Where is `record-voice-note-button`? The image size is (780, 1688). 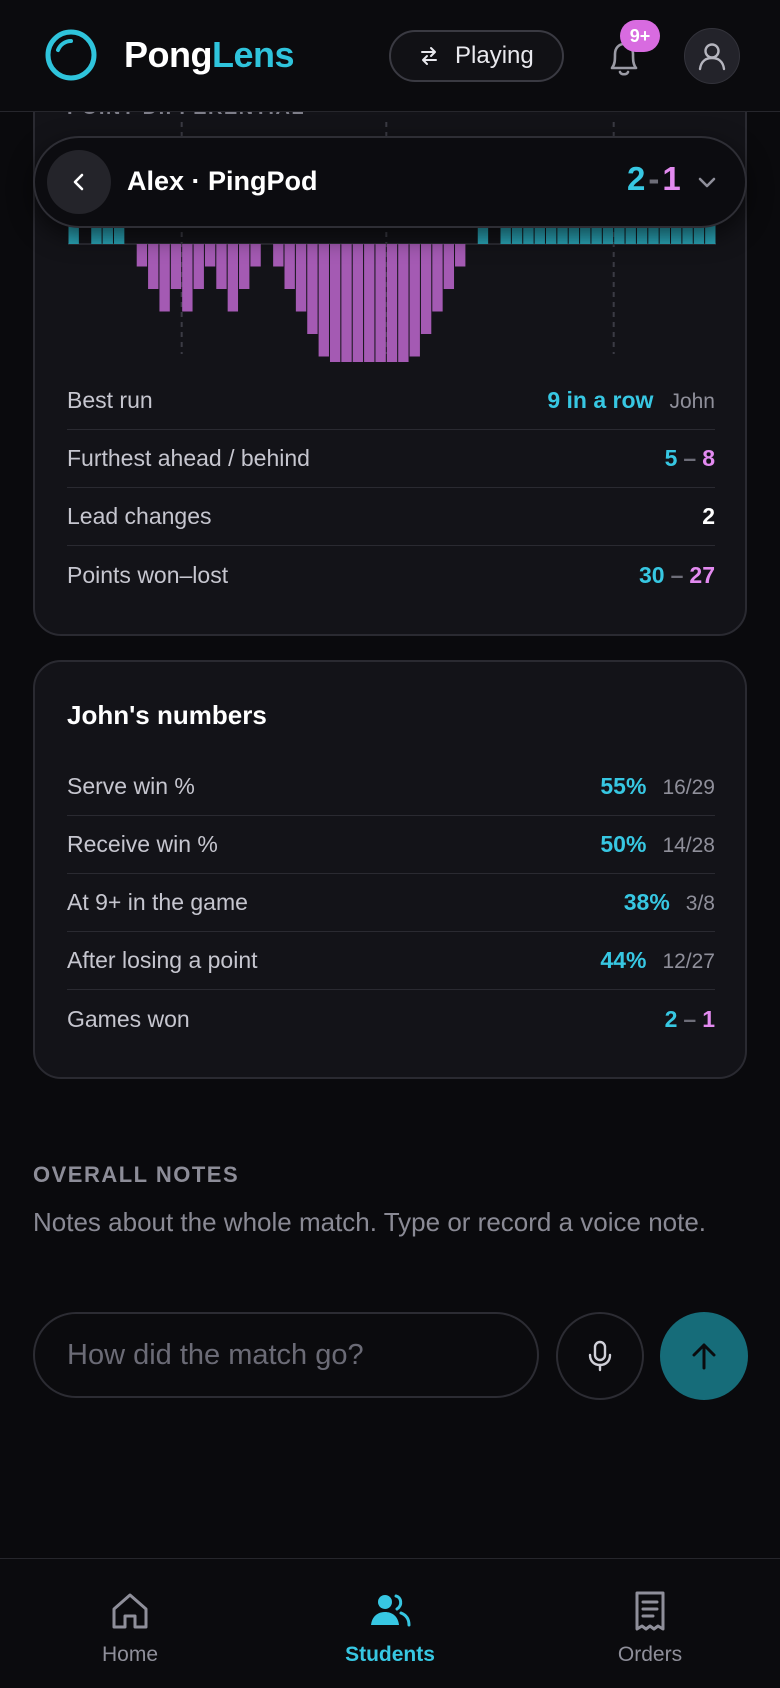
record-voice-note-button is located at coordinates (600, 1356).